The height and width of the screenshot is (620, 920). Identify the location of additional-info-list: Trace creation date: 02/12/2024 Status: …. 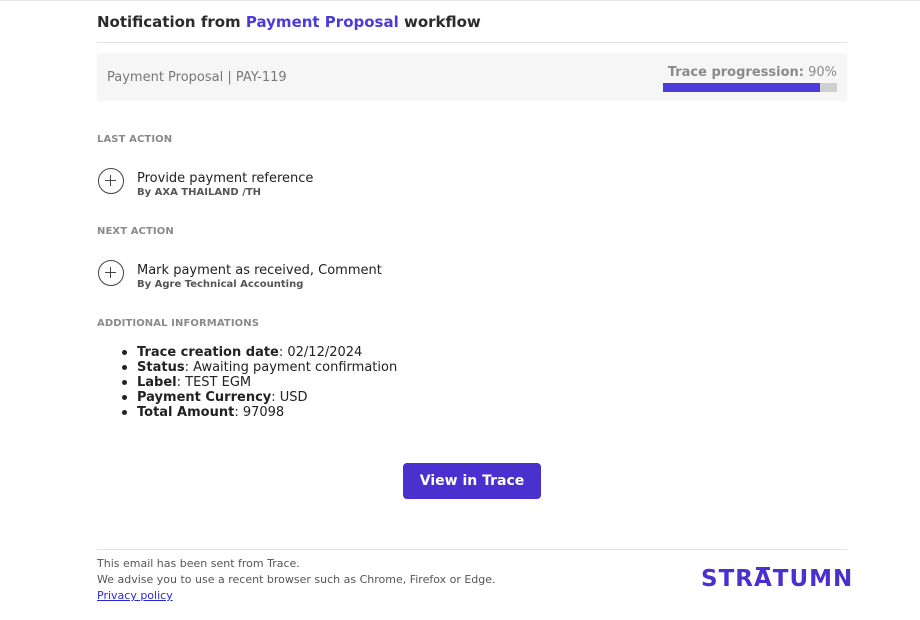
(259, 382).